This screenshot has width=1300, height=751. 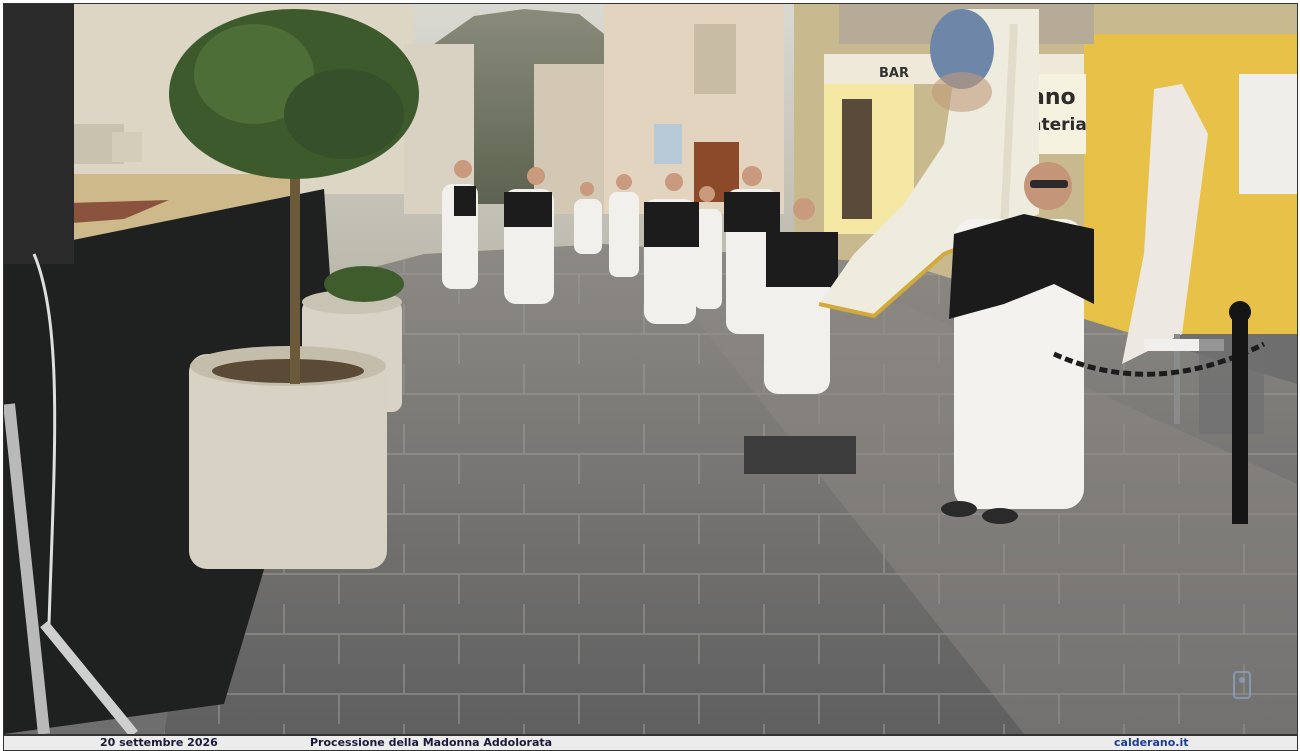 What do you see at coordinates (159, 742) in the screenshot?
I see `caption-date: 20 settembre 2026` at bounding box center [159, 742].